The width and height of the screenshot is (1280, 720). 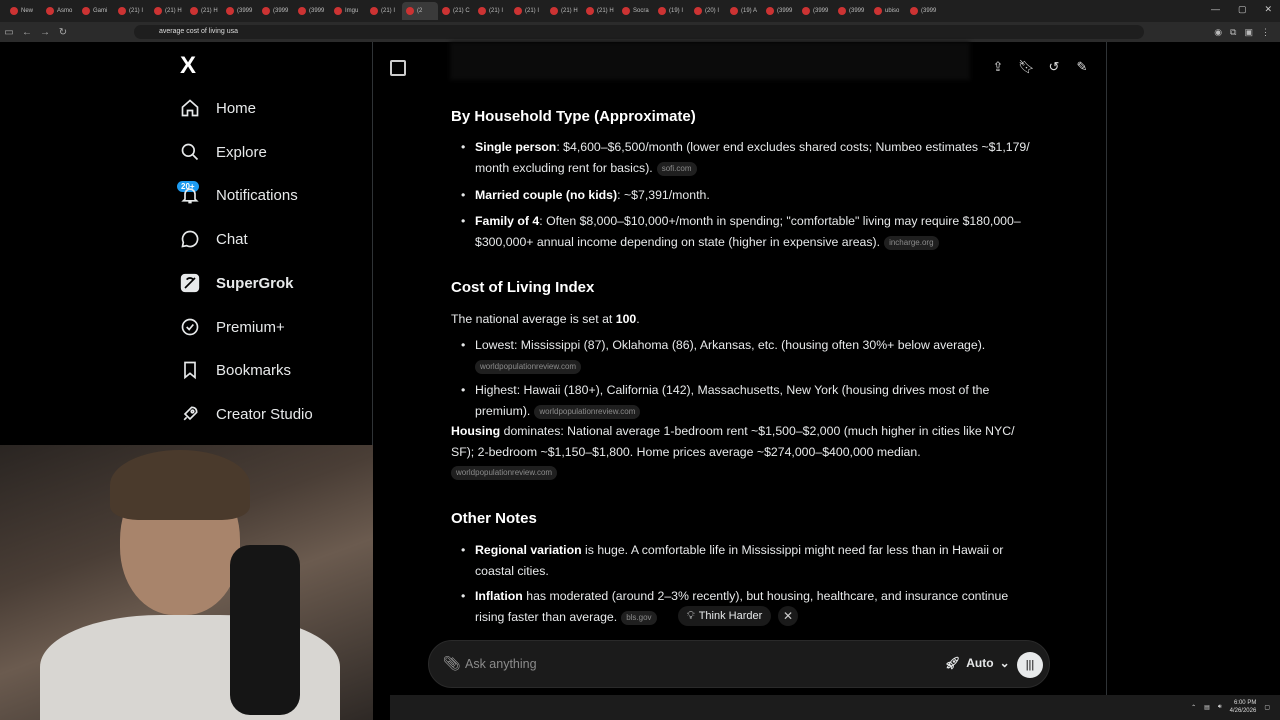 I want to click on sidebar-item-supergrok: SuperGrok, so click(x=236, y=283).